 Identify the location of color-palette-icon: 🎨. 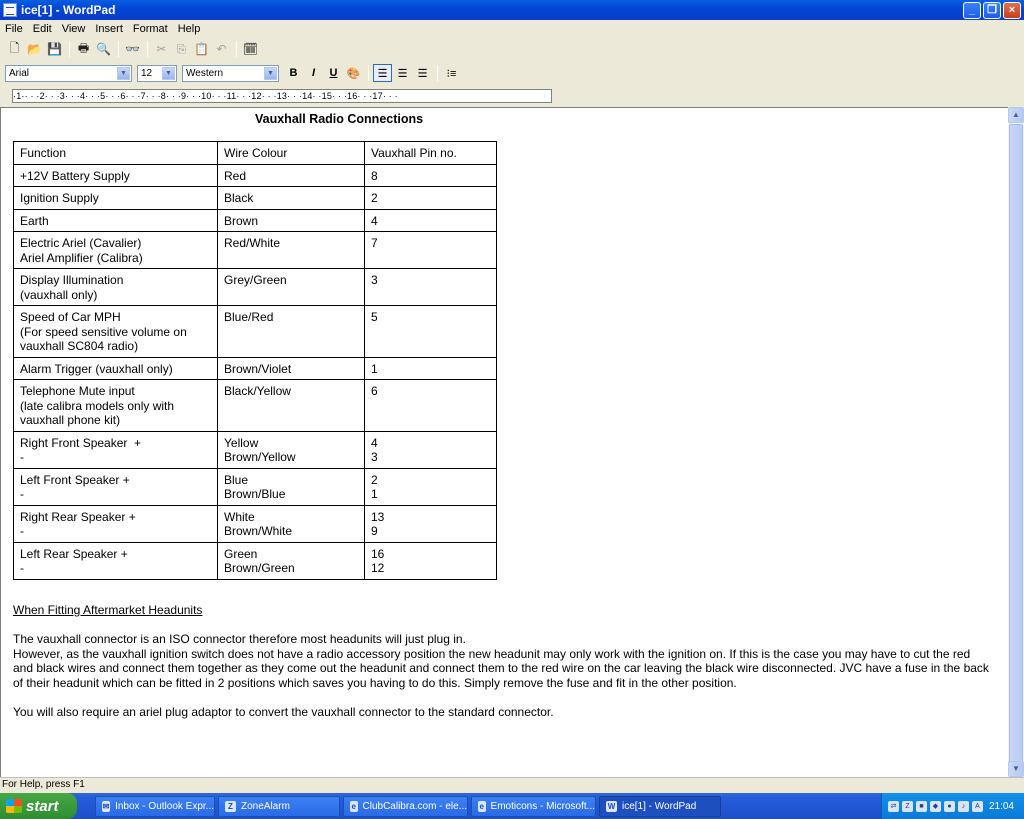
(353, 73).